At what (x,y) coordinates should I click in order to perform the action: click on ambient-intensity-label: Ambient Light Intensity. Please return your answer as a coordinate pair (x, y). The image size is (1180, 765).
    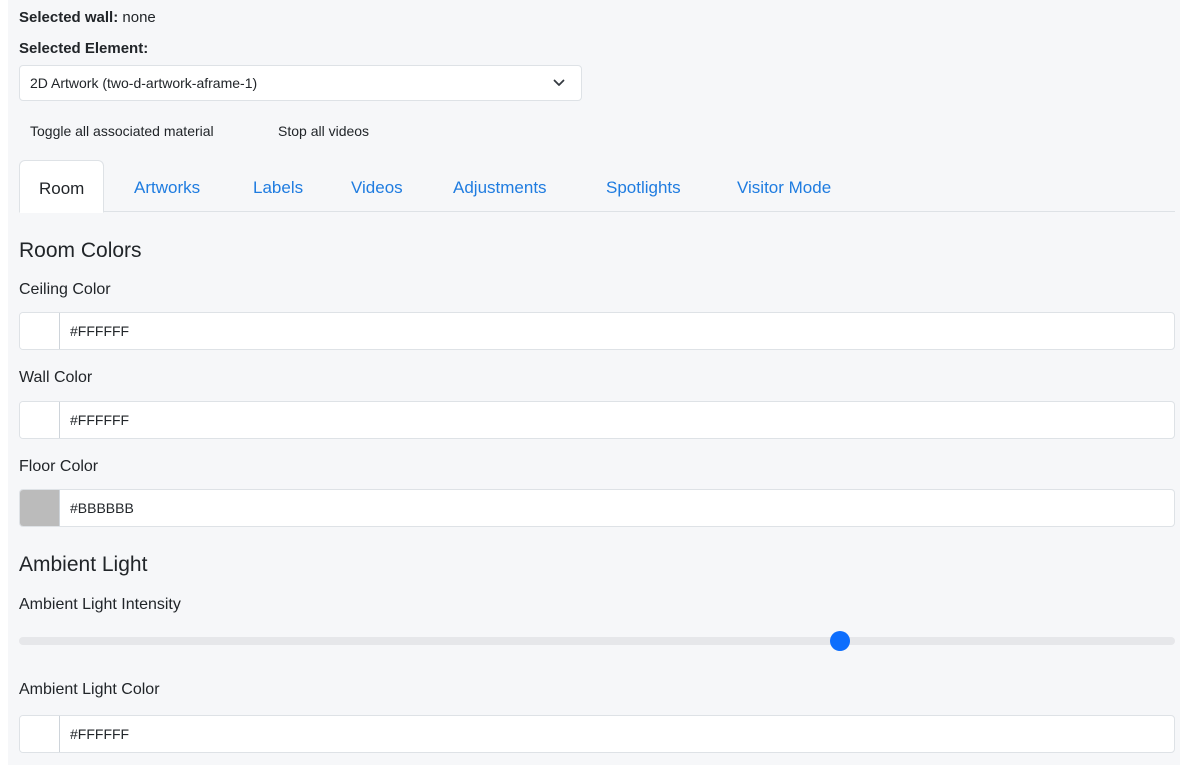
    Looking at the image, I should click on (100, 604).